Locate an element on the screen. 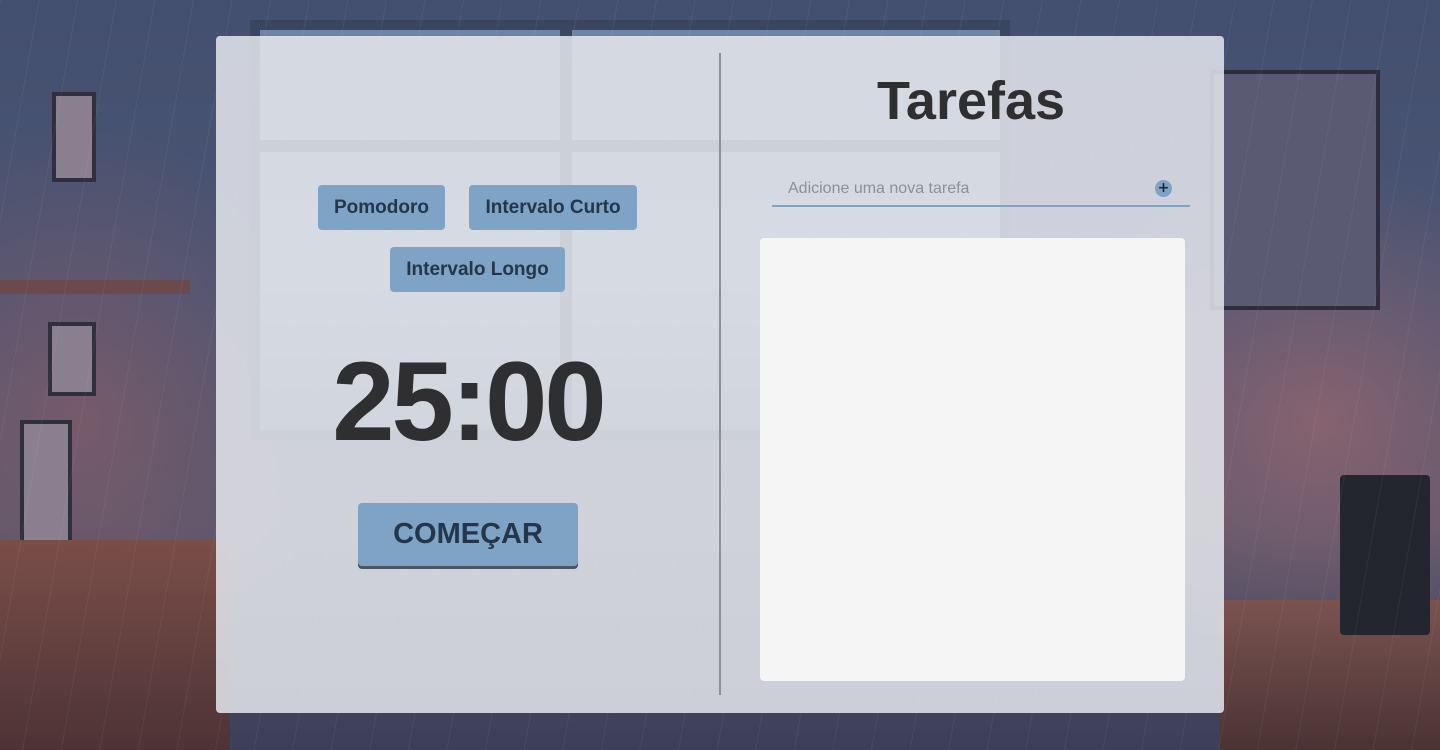 The width and height of the screenshot is (1440, 750). new-task-form: + is located at coordinates (981, 189).